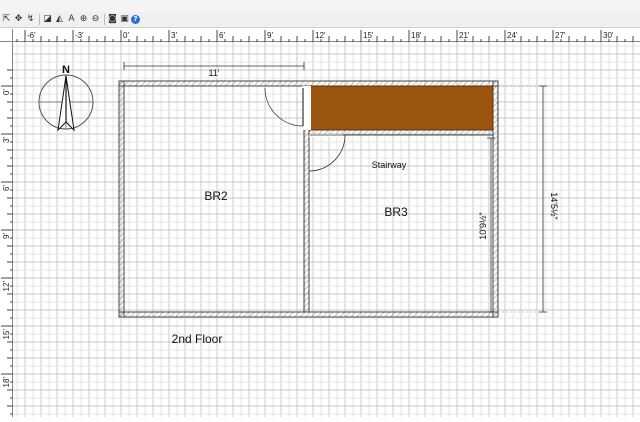 The width and height of the screenshot is (640, 422). What do you see at coordinates (483, 225) in the screenshot?
I see `dimension-inner-height: 10'9½"` at bounding box center [483, 225].